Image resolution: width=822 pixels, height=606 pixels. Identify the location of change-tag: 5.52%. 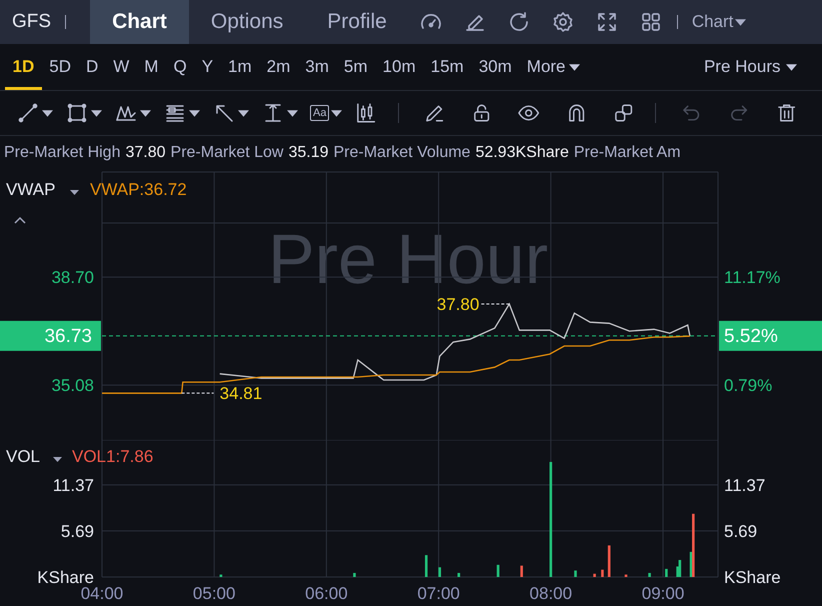
(770, 335).